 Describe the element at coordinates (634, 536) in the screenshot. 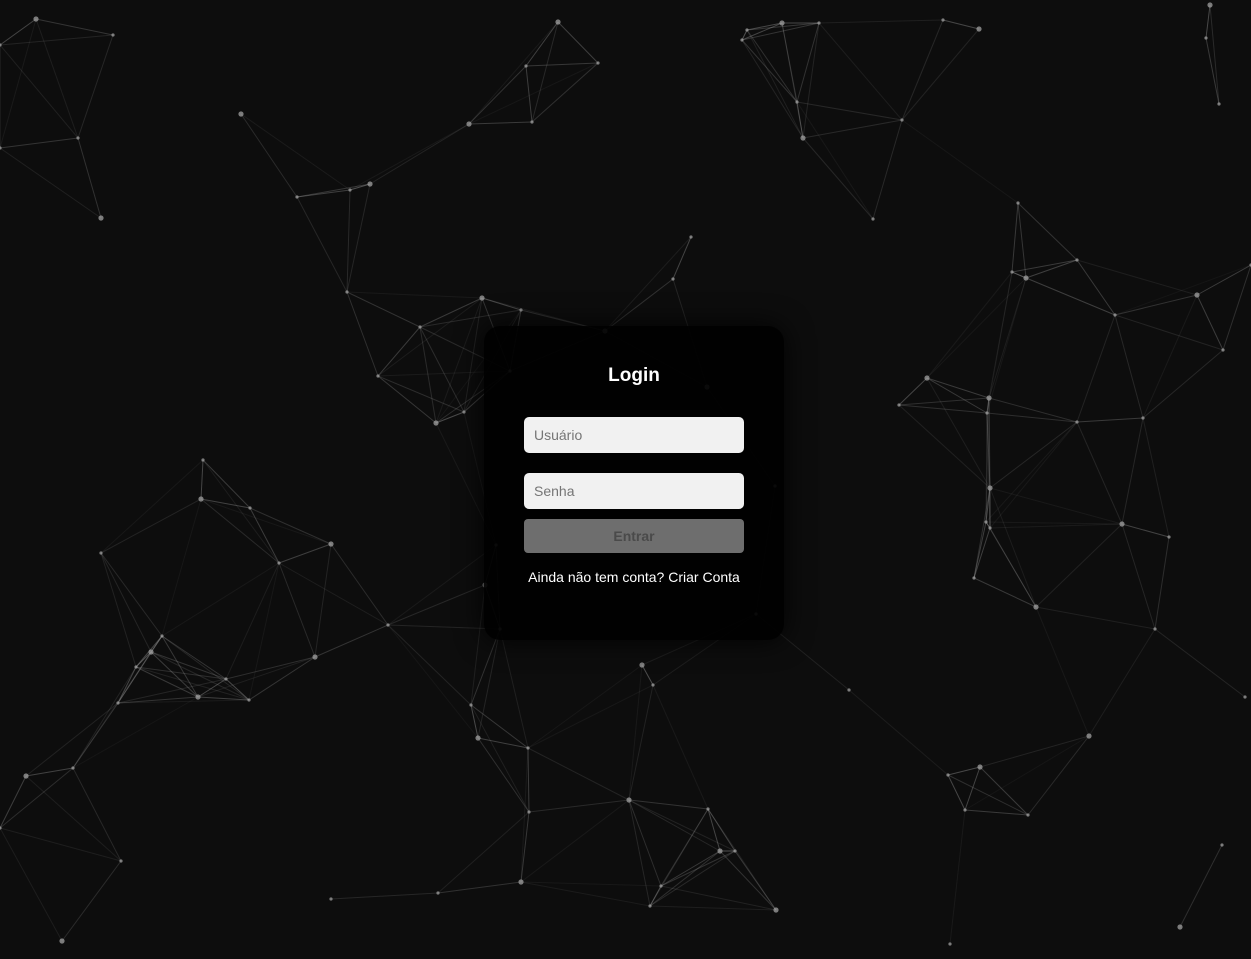

I see `login-submit-button: Entrar` at that location.